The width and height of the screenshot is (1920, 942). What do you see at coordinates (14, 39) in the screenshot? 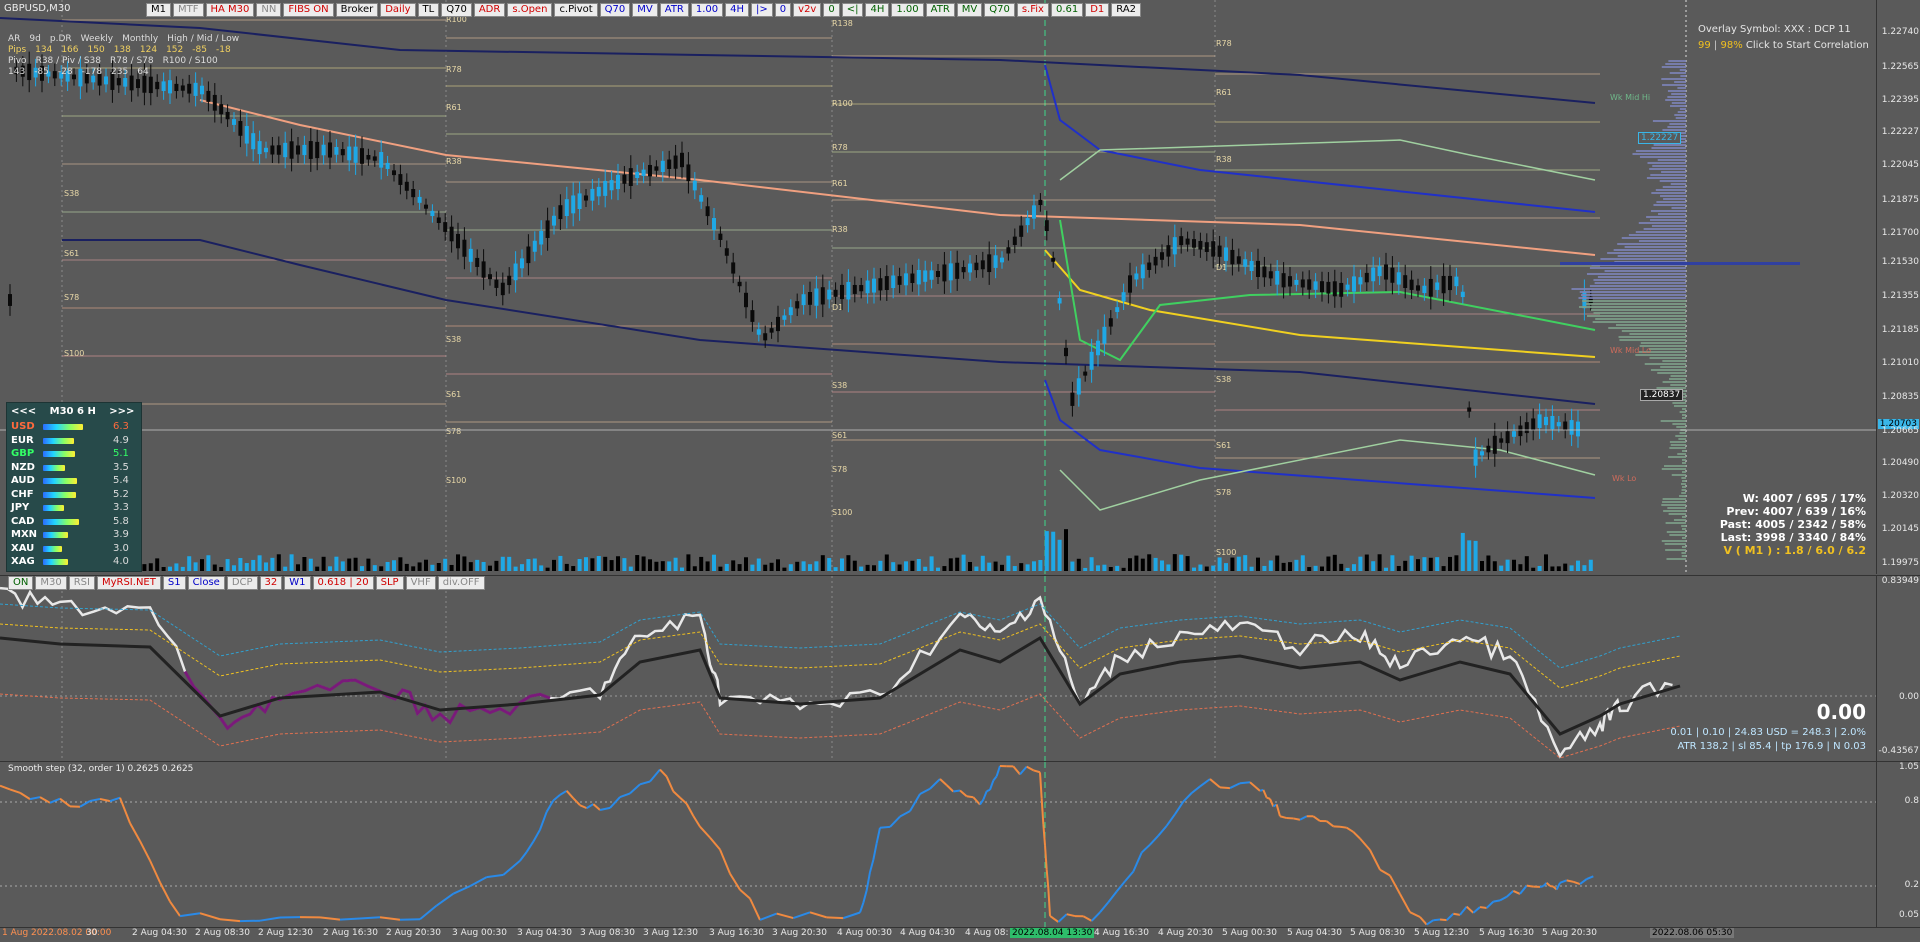
I see `adr-cell: AR` at bounding box center [14, 39].